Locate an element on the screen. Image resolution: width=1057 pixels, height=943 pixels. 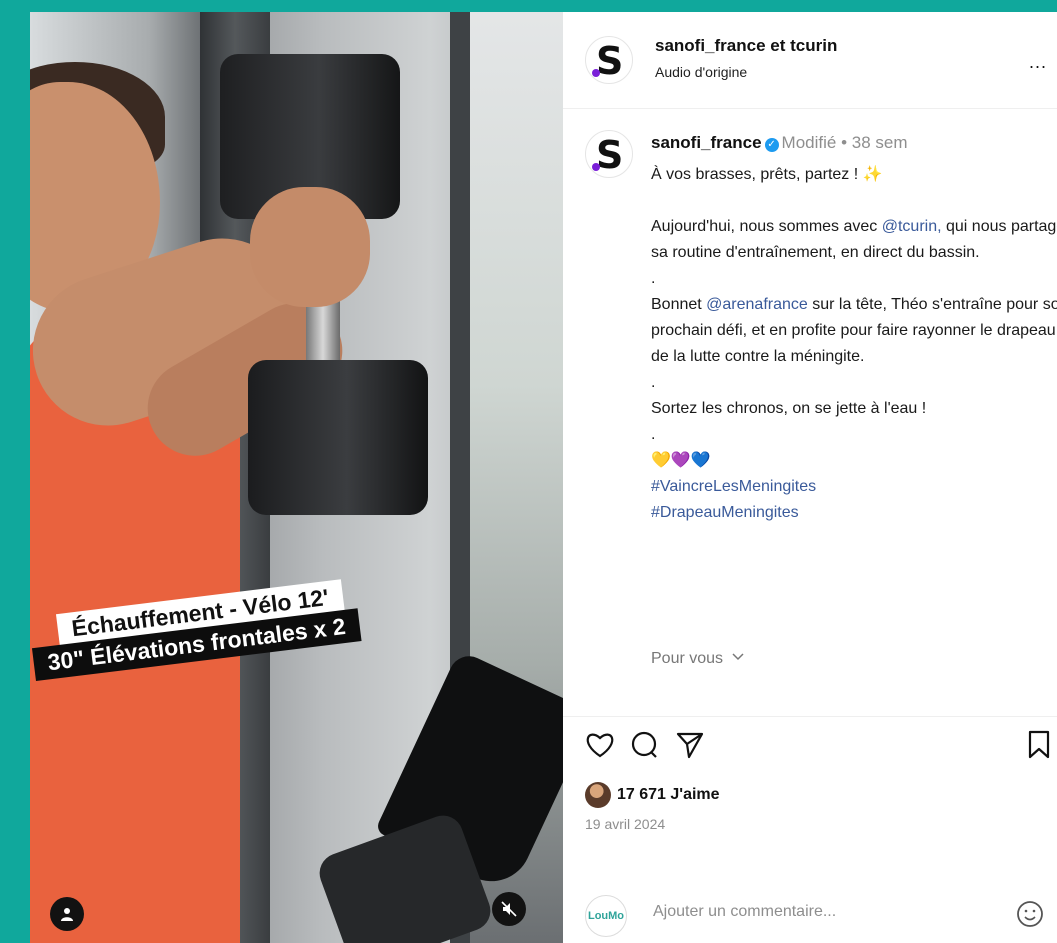
mute-button is located at coordinates (509, 909).